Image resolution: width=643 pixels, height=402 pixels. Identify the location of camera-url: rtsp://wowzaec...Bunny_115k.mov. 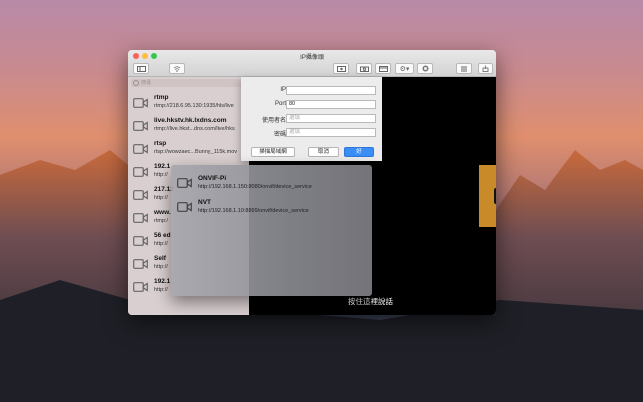
(196, 152).